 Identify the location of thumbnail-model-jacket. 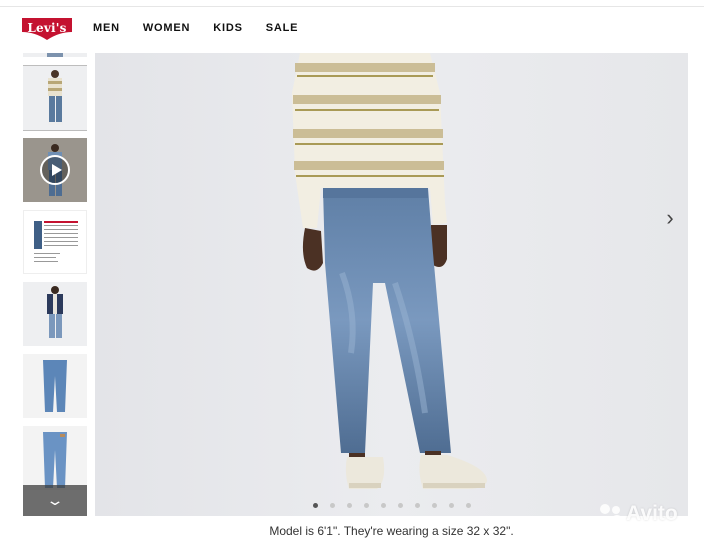
(55, 314).